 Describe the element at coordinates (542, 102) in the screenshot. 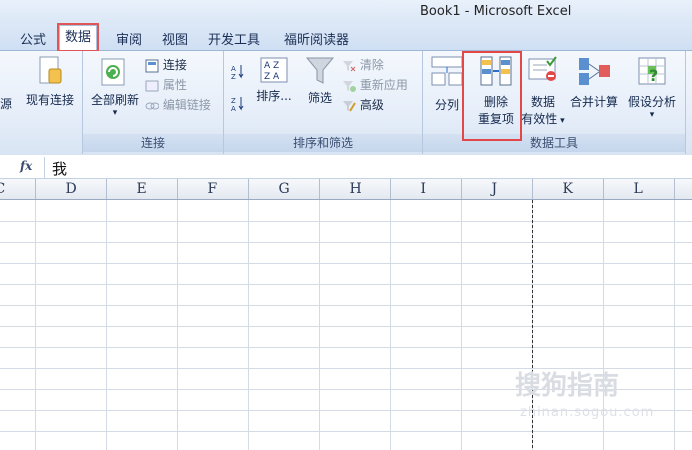

I see `data-validation-label-1: 数据` at that location.